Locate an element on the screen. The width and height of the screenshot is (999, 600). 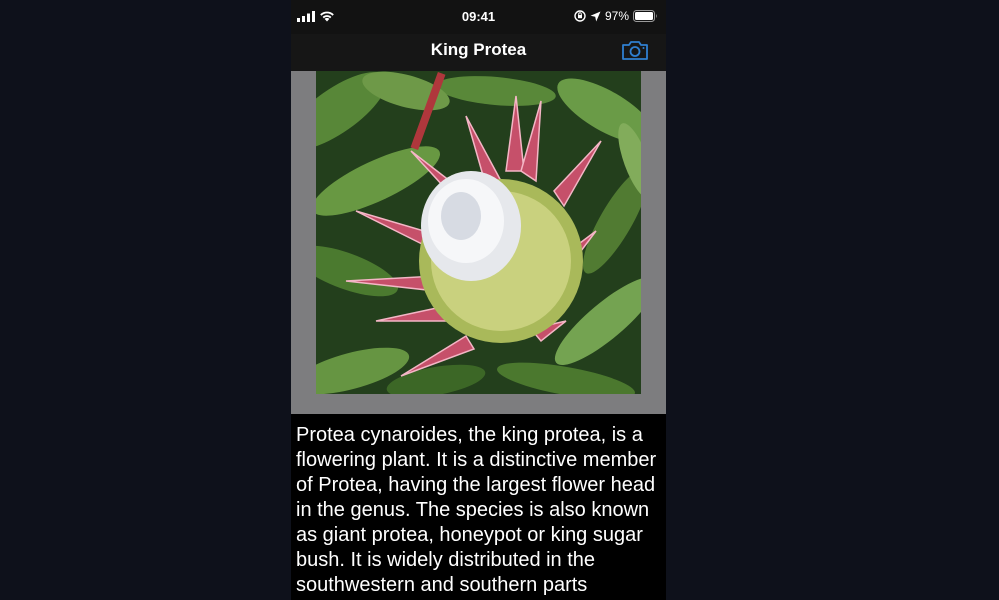
navigation-bar: King Protea is located at coordinates (478, 52).